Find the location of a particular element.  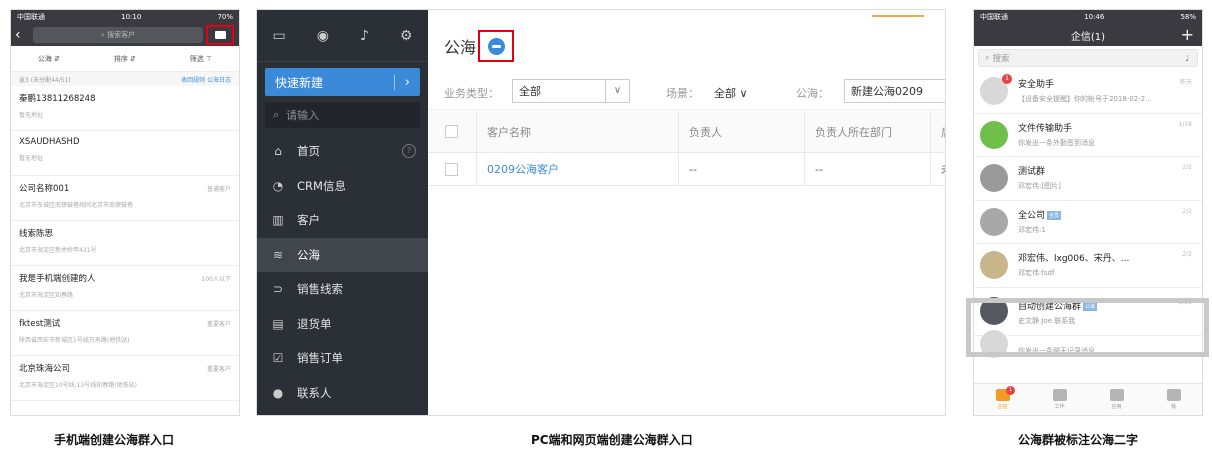

conversation-item: 全公司 全员 邓宏伟:1 2/2 is located at coordinates (1088, 222).